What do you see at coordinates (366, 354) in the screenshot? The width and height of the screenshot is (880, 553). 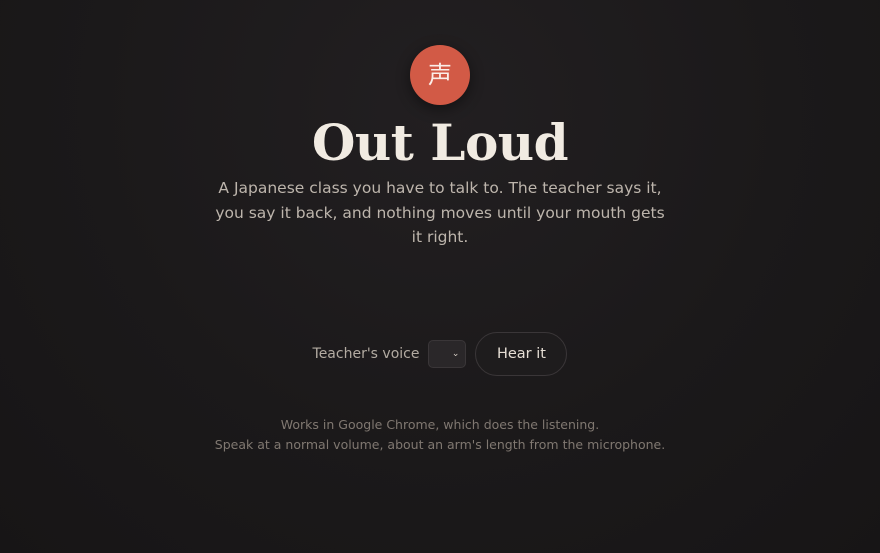 I see `voice-label: Teacher's voice` at bounding box center [366, 354].